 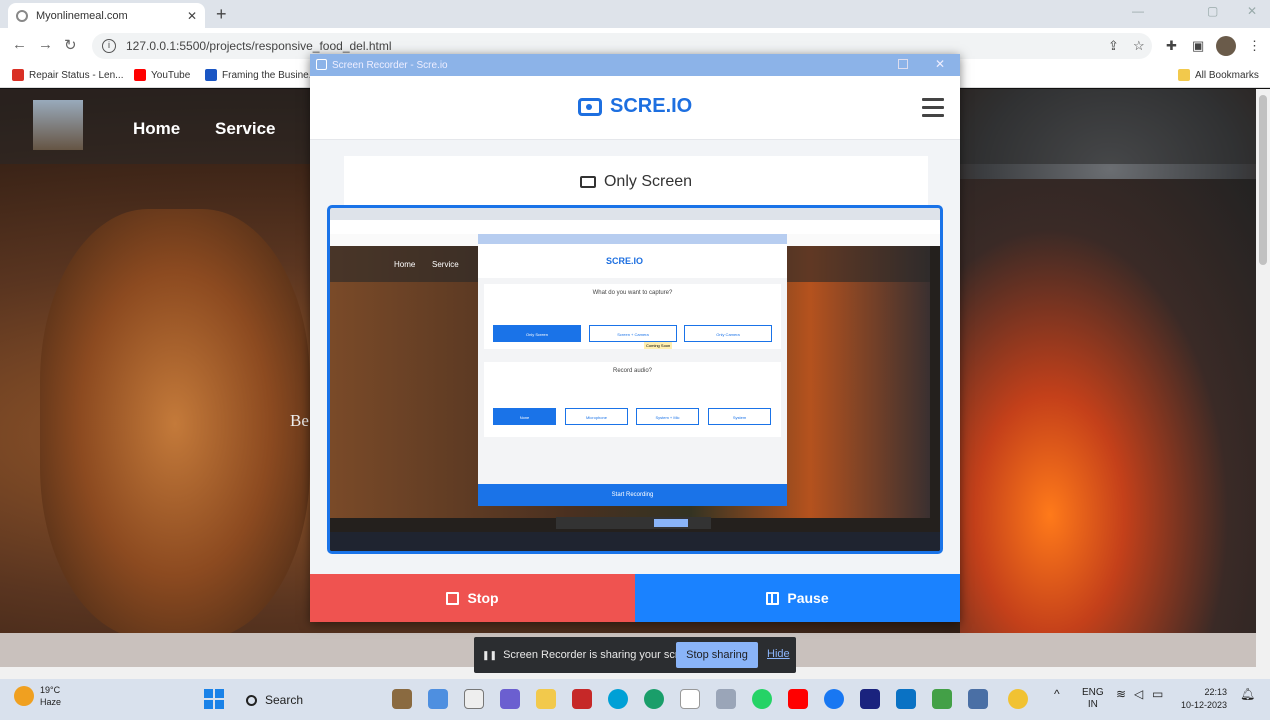 I want to click on nav-service: Service, so click(x=245, y=129).